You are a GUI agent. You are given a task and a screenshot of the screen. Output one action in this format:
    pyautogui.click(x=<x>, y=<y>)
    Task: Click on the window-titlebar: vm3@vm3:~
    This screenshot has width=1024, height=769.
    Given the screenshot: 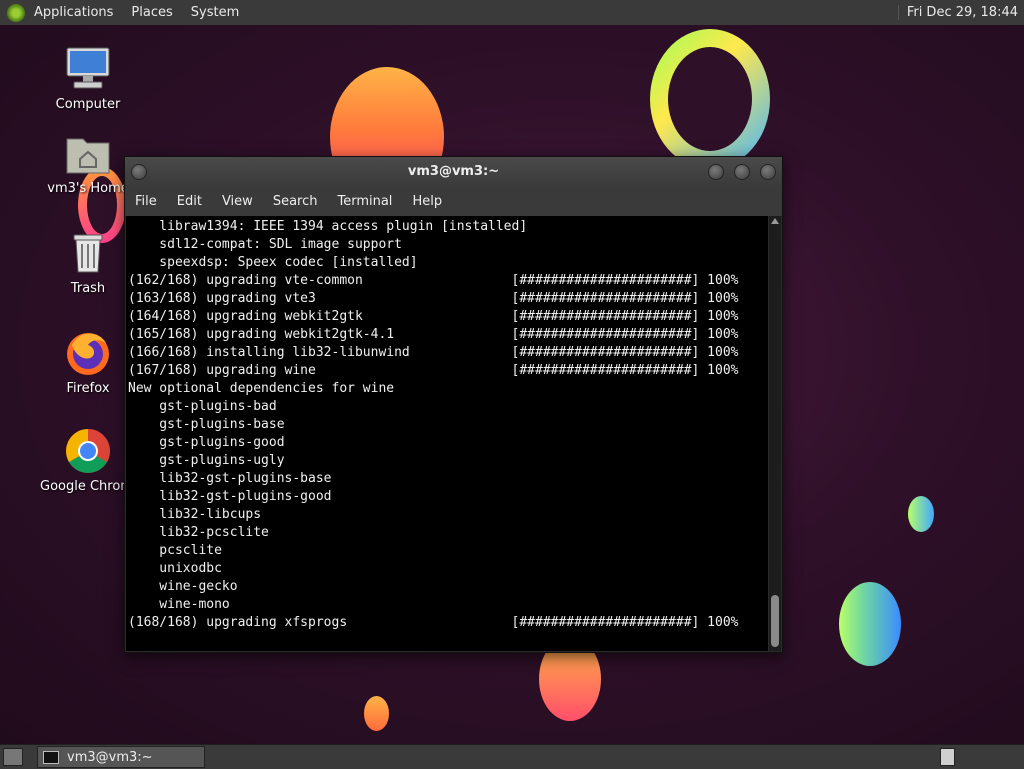 What is the action you would take?
    pyautogui.click(x=453, y=172)
    